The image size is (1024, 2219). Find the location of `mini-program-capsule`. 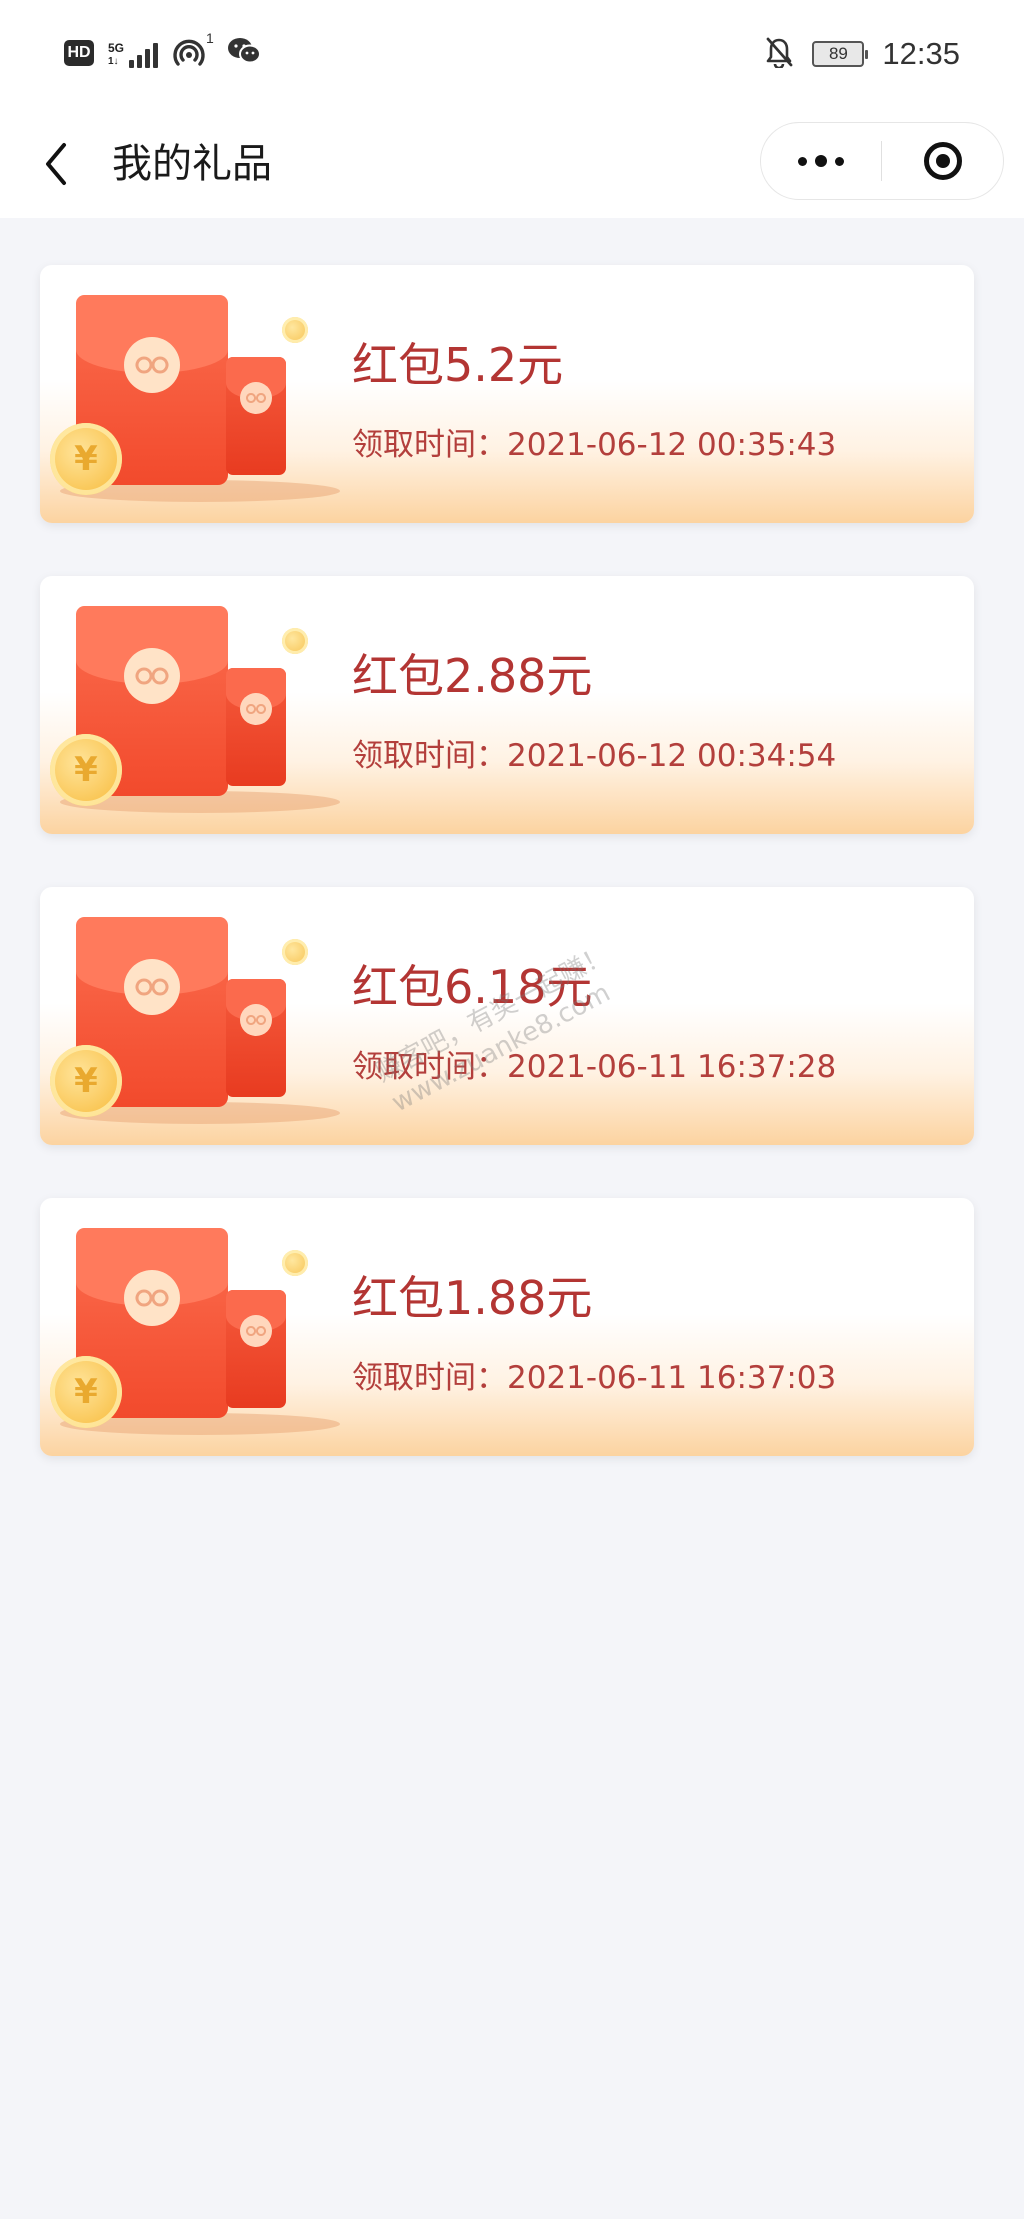

mini-program-capsule is located at coordinates (882, 161).